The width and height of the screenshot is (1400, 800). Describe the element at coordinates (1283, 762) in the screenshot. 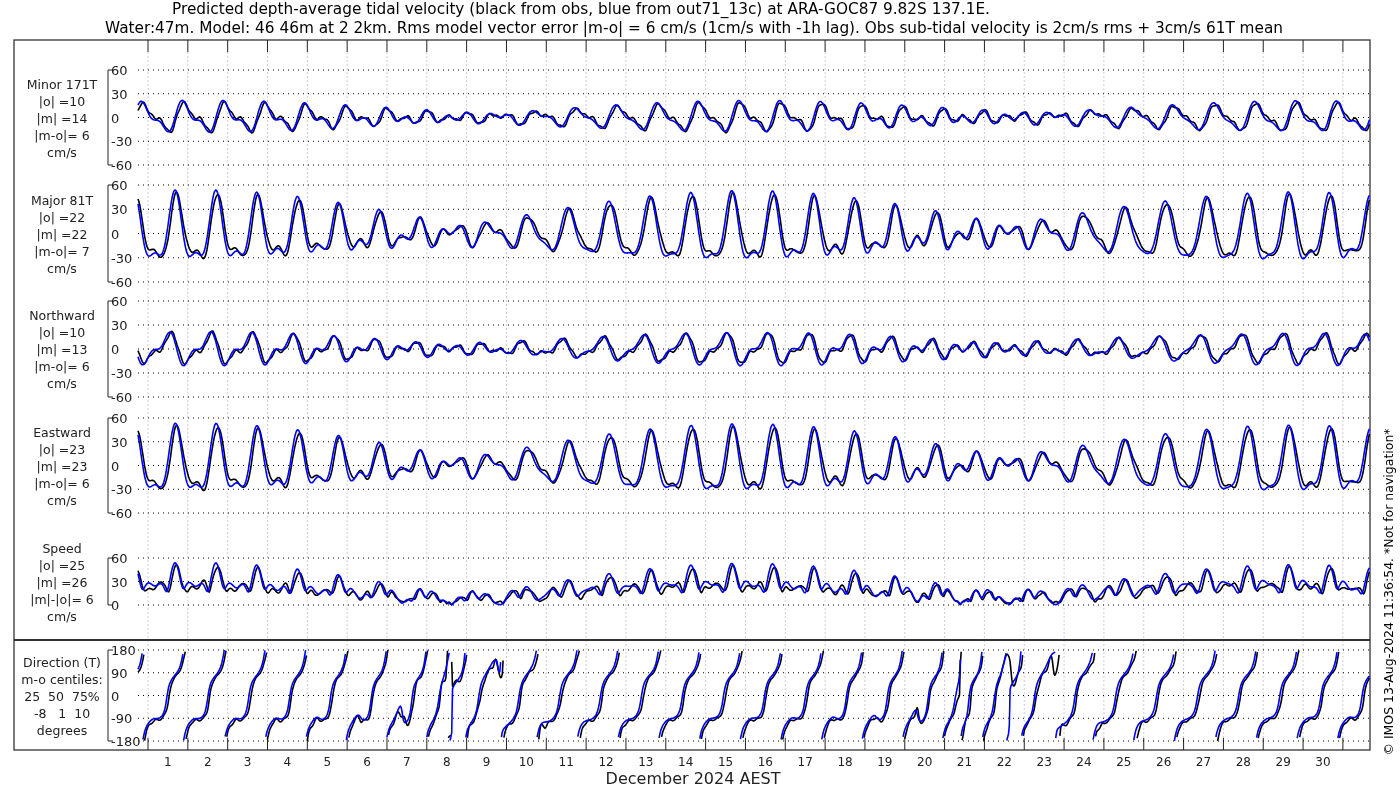

I see `axis-tick-label: 29` at that location.